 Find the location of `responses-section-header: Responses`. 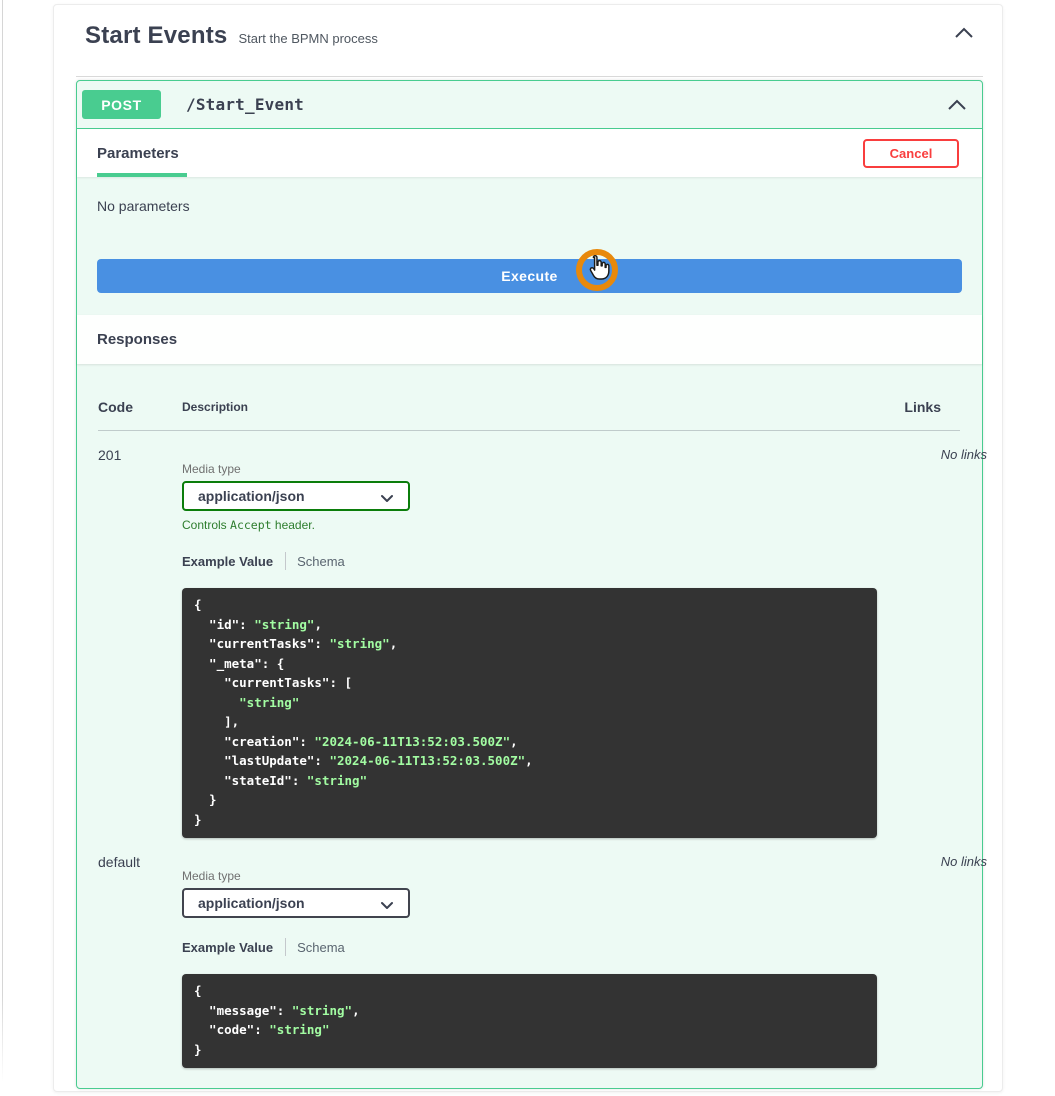

responses-section-header: Responses is located at coordinates (529, 339).